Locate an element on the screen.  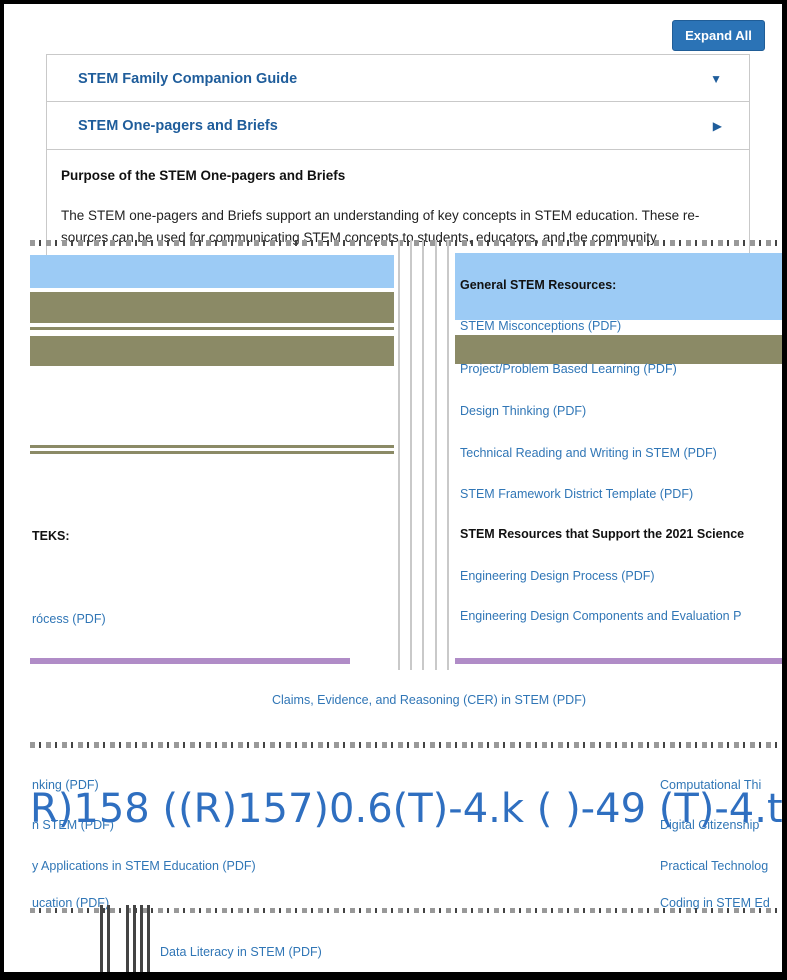
accordion-item-family-guide: STEM Family Companion Guide ▼ is located at coordinates (398, 78).